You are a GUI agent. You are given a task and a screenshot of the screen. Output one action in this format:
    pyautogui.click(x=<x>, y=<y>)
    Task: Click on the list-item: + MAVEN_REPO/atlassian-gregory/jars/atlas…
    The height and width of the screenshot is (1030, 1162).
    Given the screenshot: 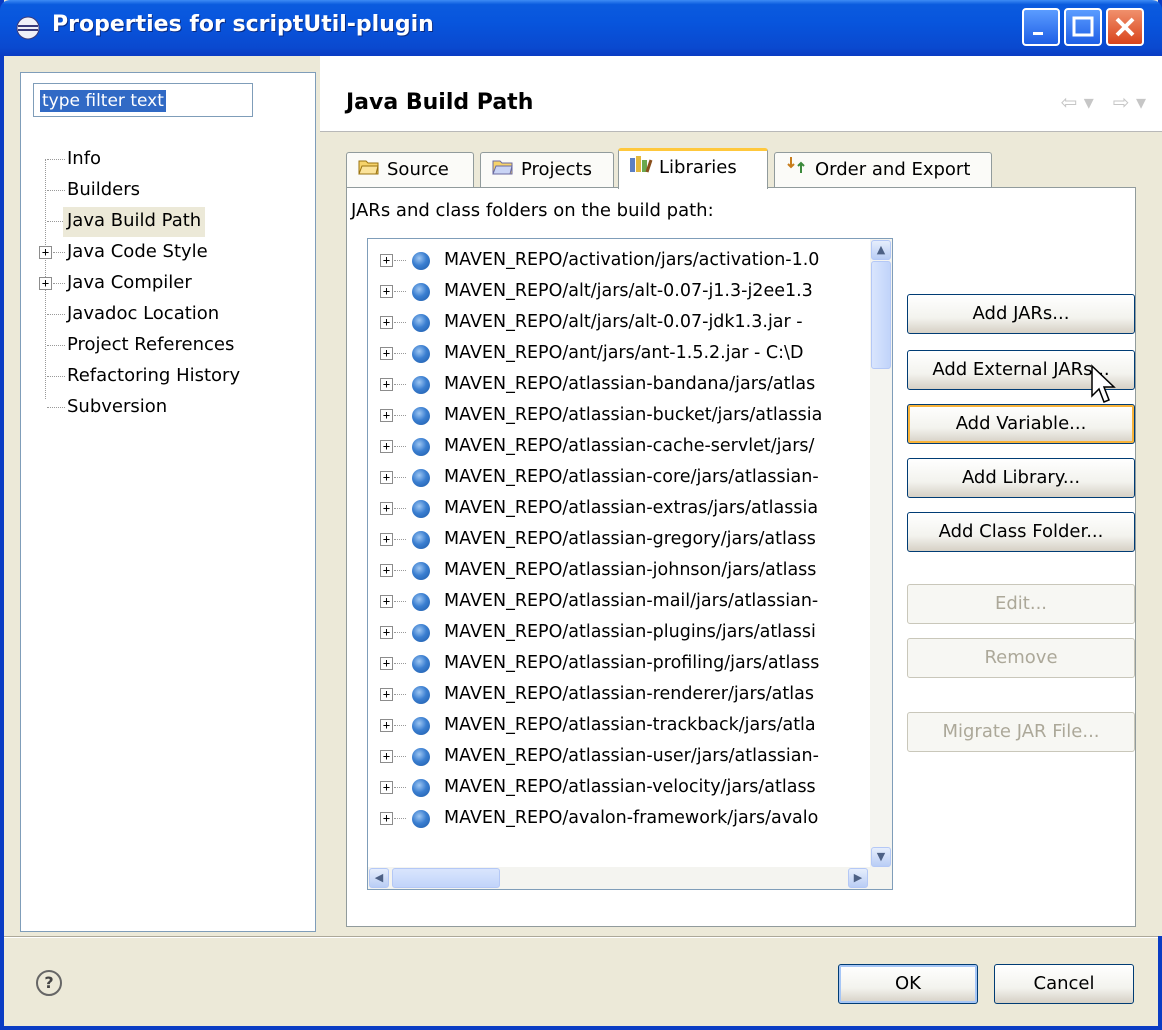 What is the action you would take?
    pyautogui.click(x=616, y=539)
    